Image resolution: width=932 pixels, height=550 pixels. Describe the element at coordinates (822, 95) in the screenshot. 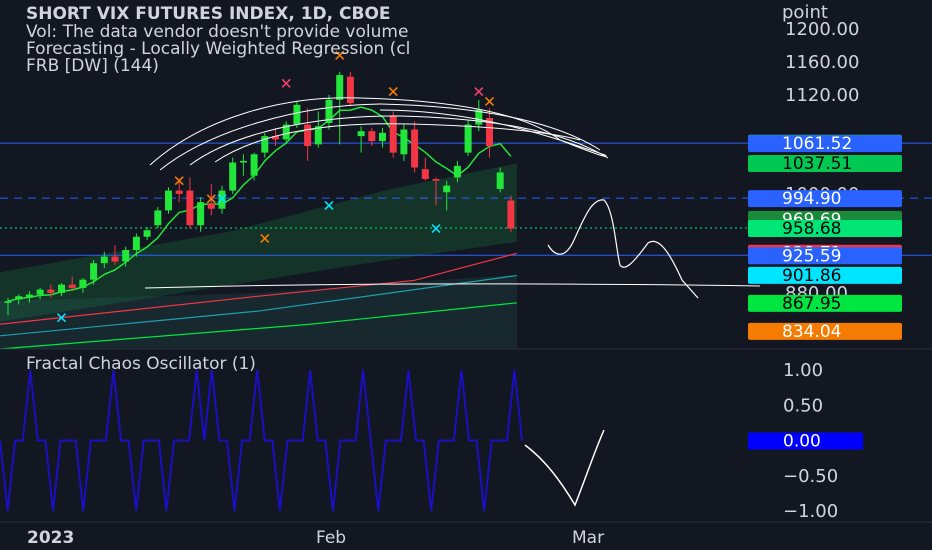

I see `price-tick-label: 1120.00` at that location.